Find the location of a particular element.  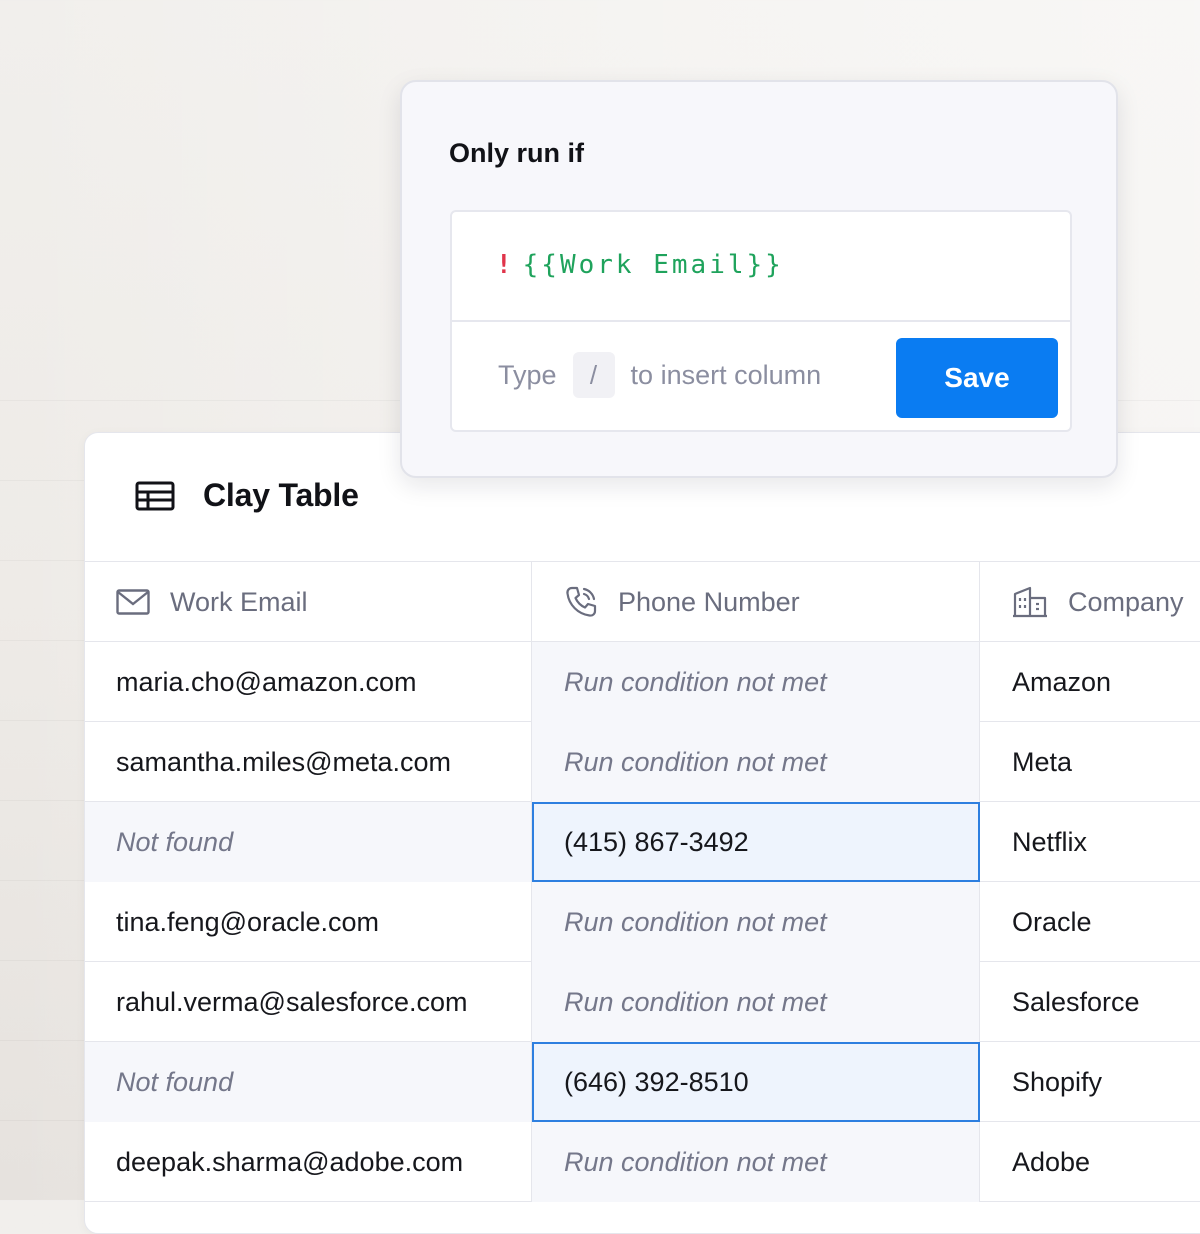

mail-icon is located at coordinates (133, 602).